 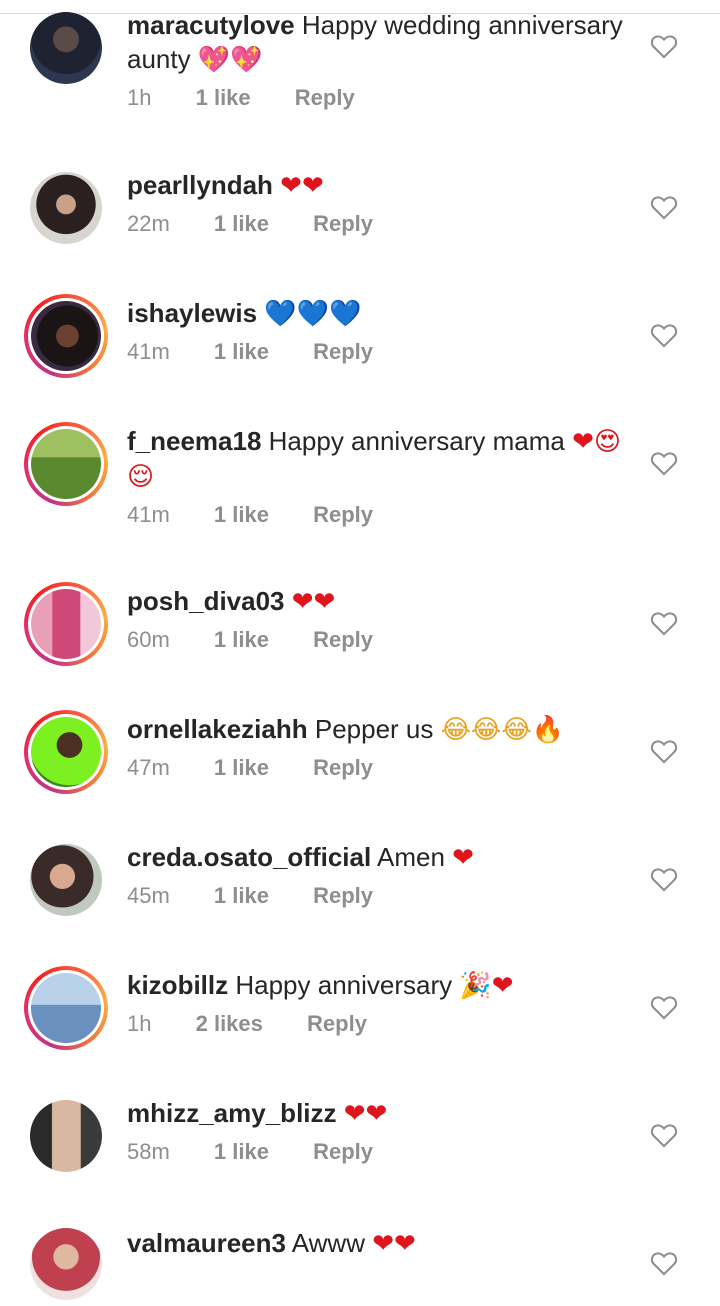 I want to click on comment-emojis: 💖💖, so click(x=230, y=60).